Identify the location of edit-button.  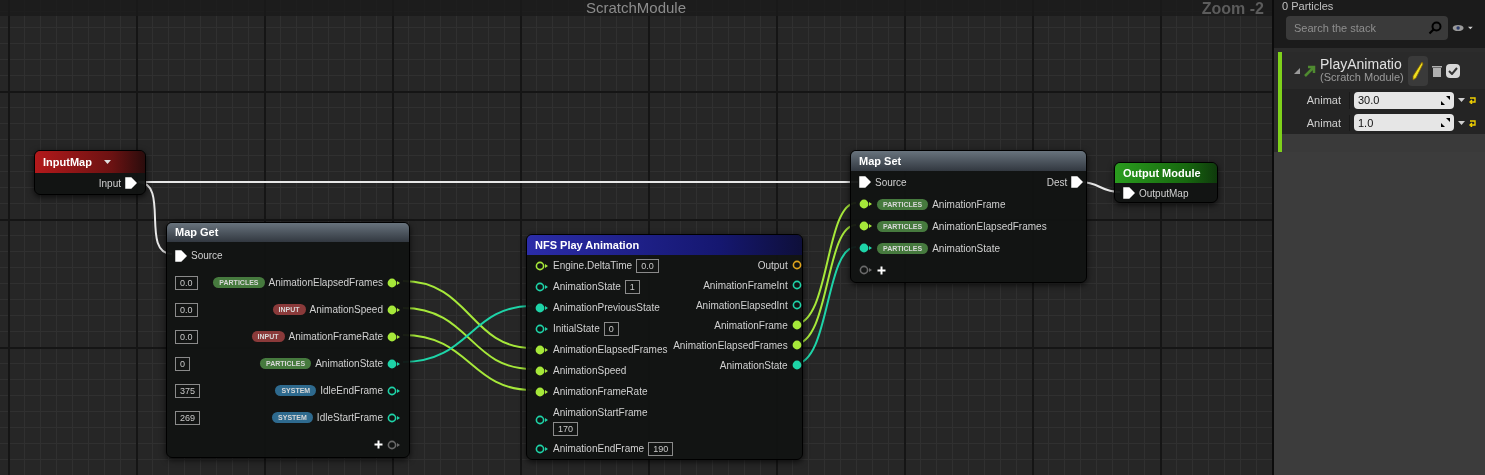
(1417, 70).